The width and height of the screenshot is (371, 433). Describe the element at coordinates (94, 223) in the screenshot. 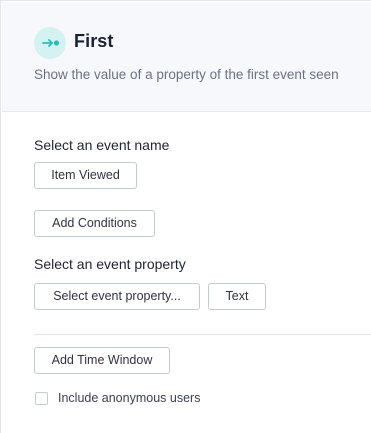

I see `add-conditions-button: Add Conditions` at that location.